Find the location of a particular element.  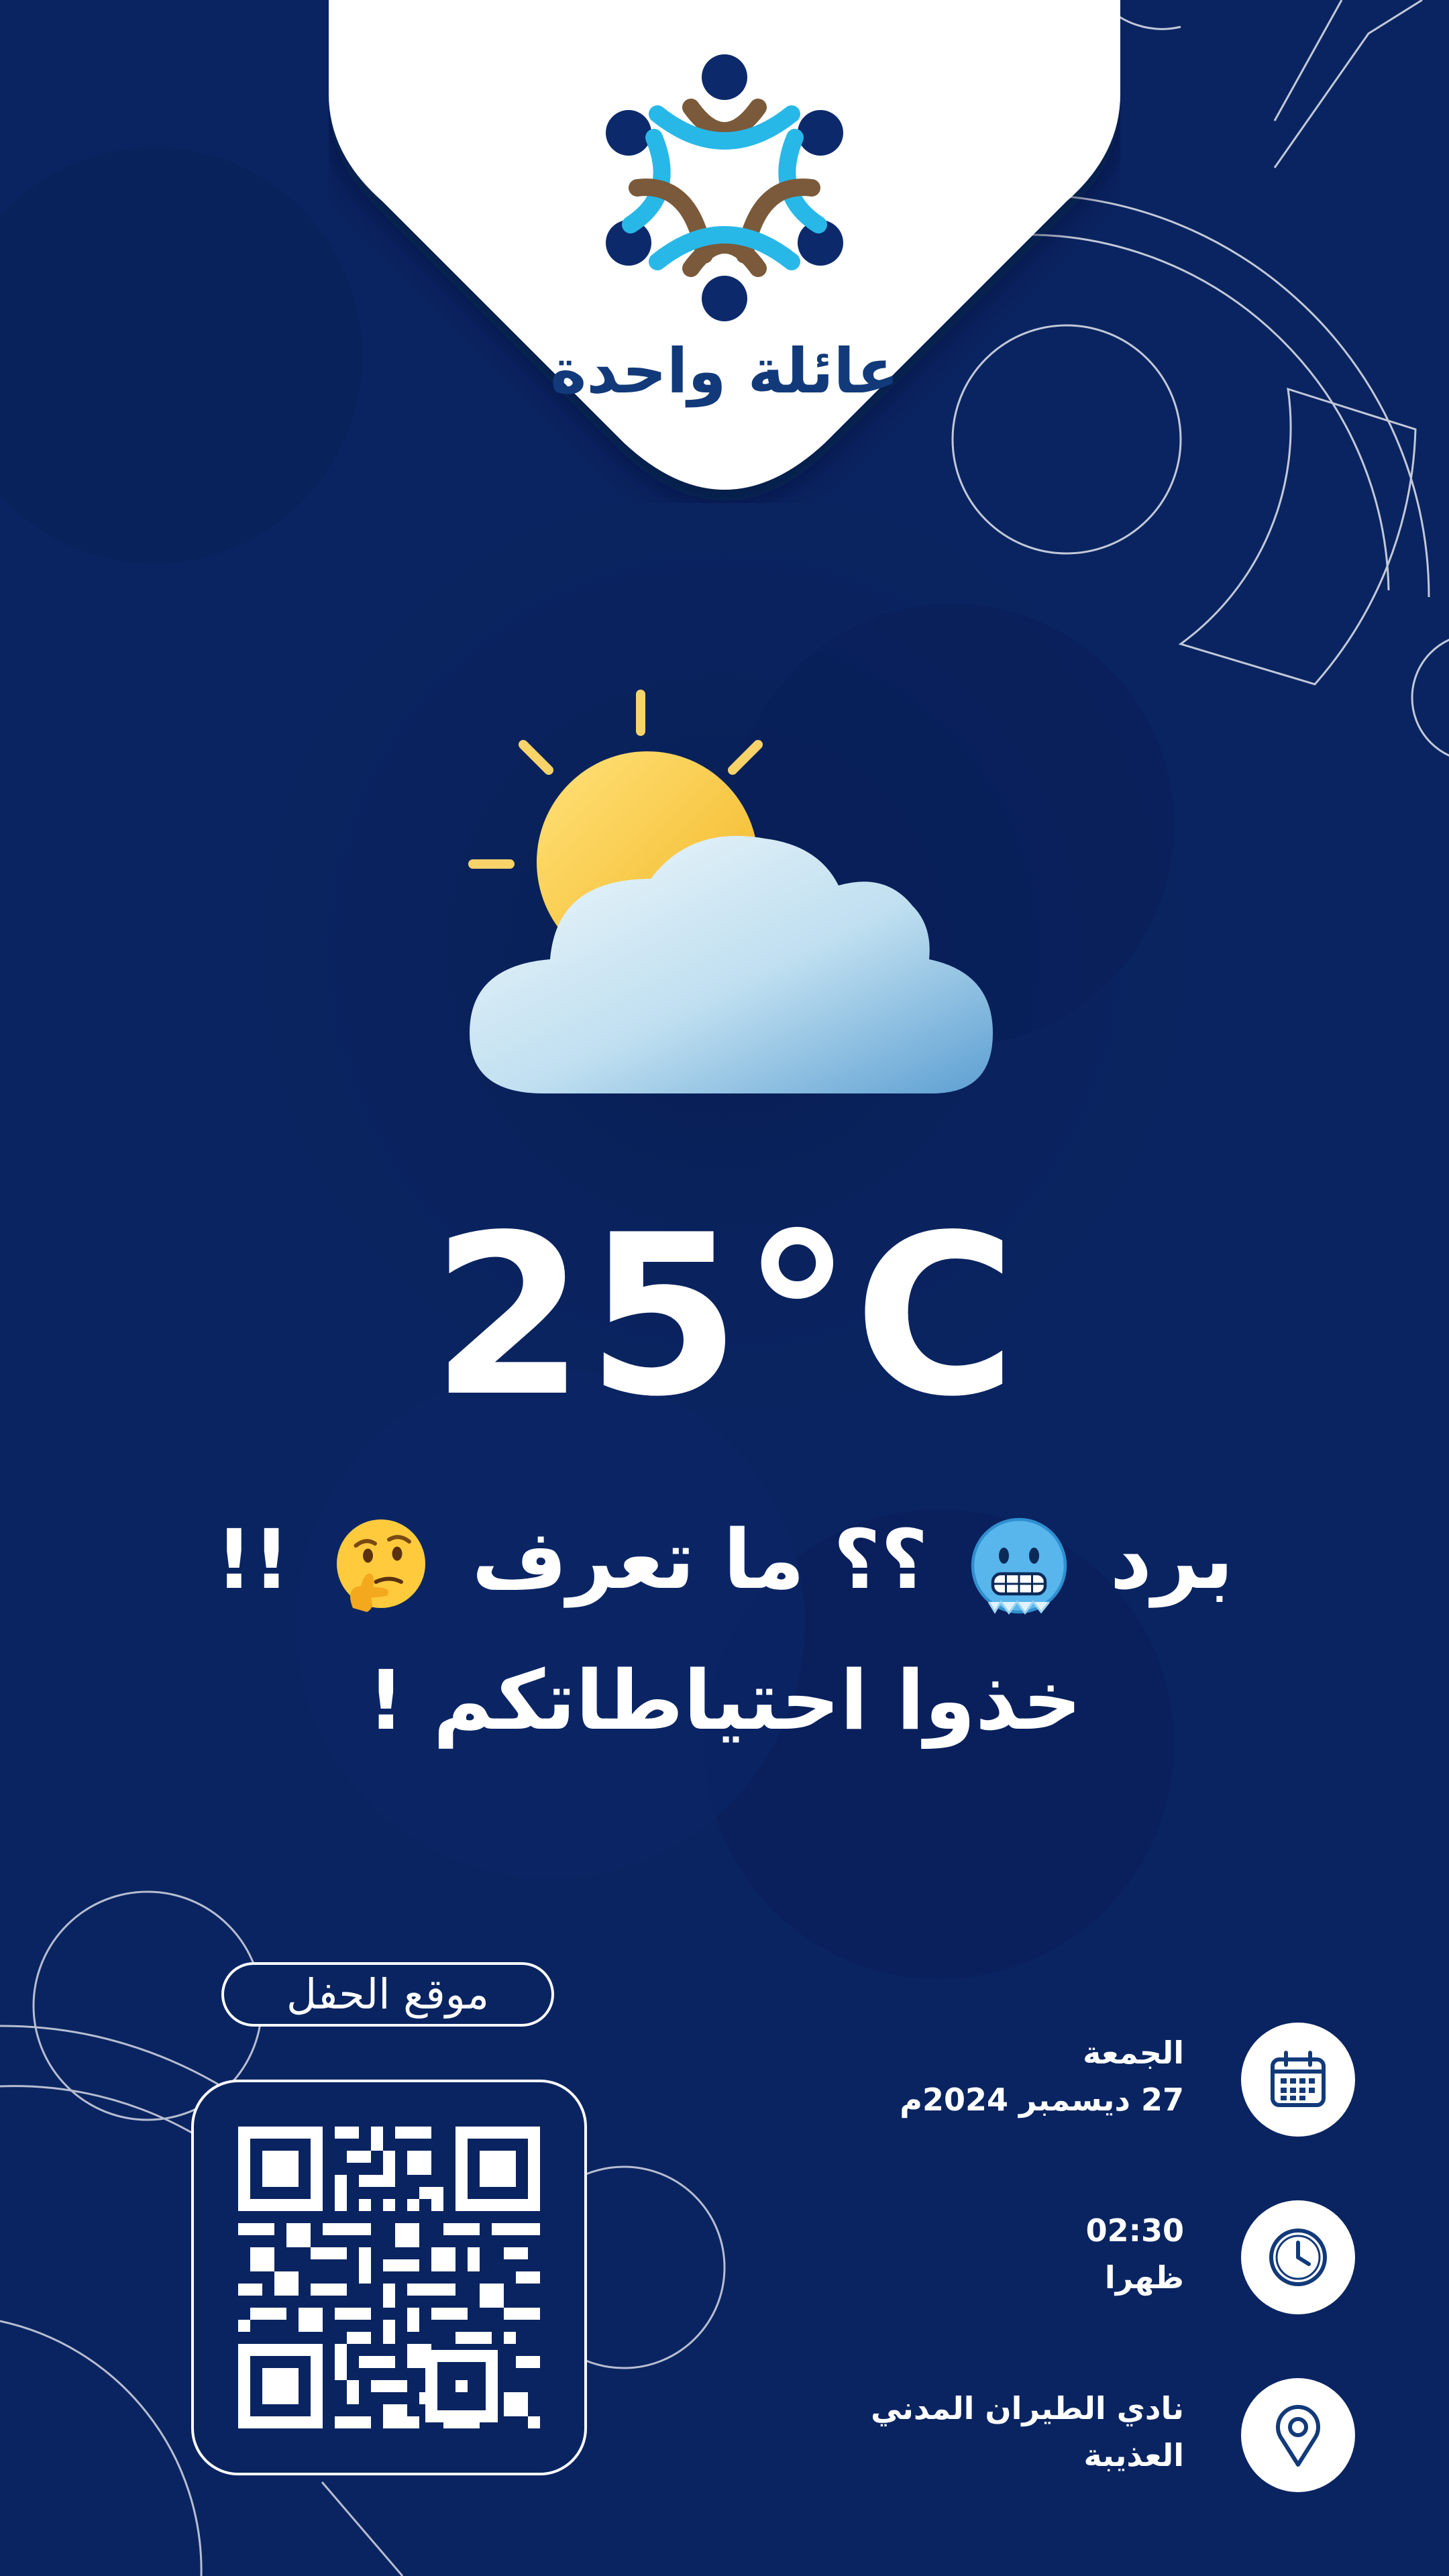

thinking-face-emoji is located at coordinates (380, 1565).